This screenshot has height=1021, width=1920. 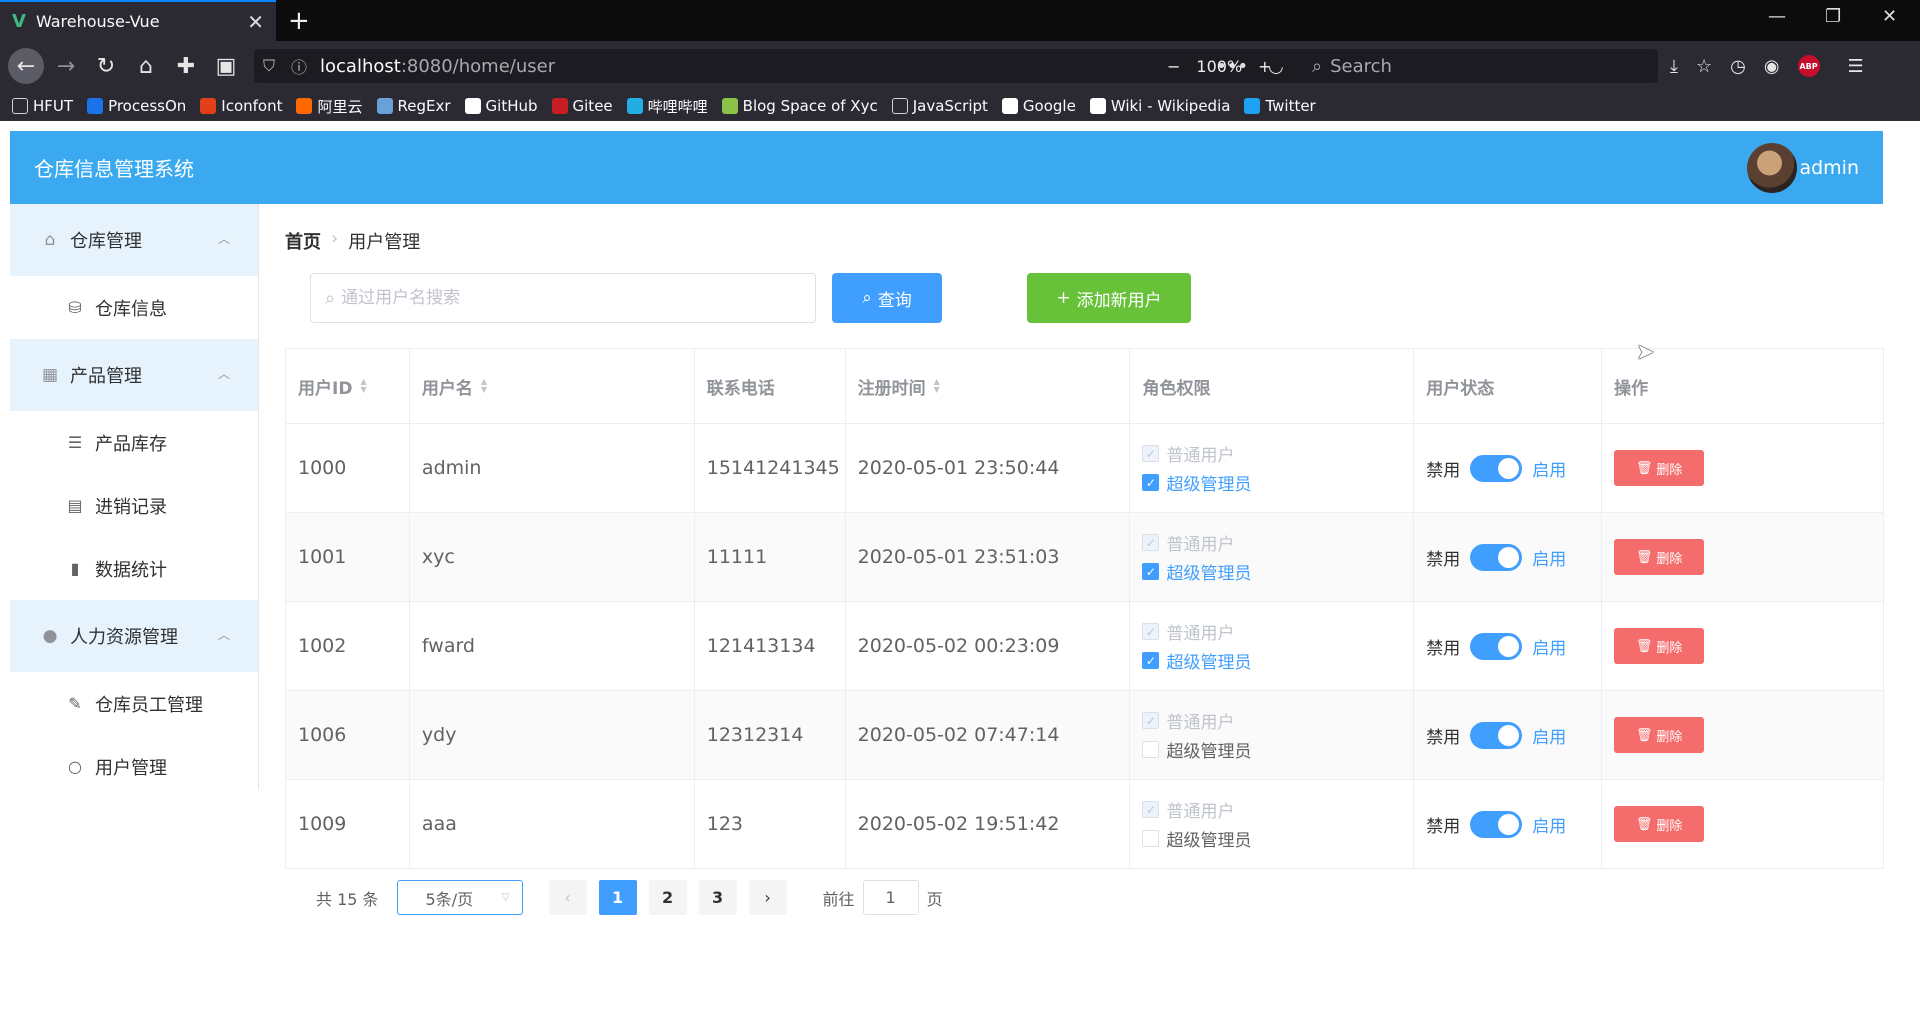 What do you see at coordinates (459, 897) in the screenshot?
I see `page-size-select: 5条/页 ▽` at bounding box center [459, 897].